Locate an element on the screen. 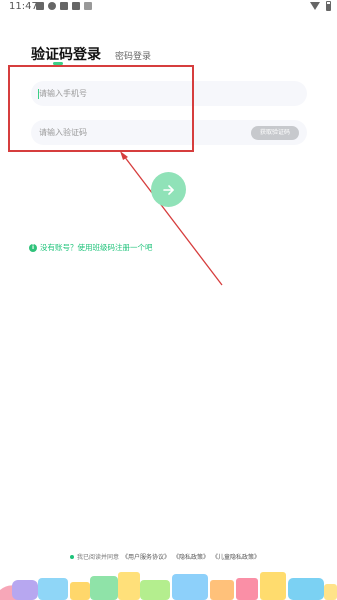  app-icon is located at coordinates (64, 6).